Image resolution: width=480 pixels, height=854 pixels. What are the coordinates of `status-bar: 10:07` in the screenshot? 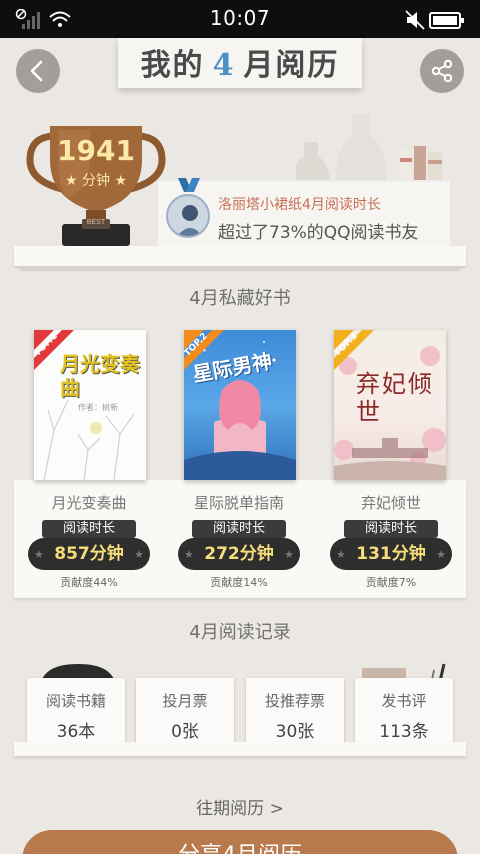 It's located at (240, 19).